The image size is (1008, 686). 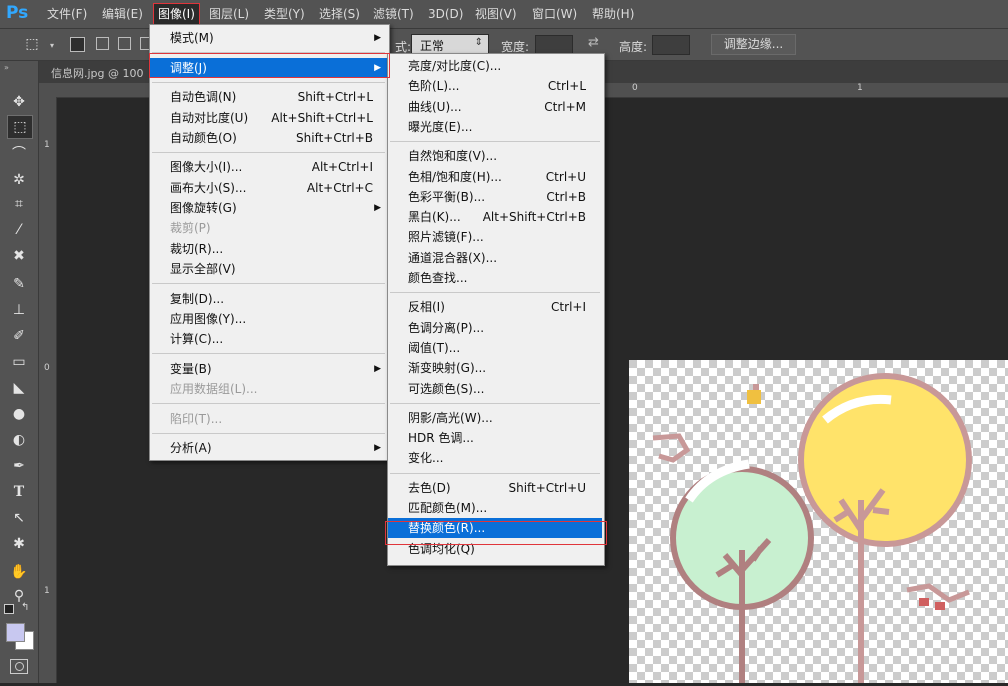 I want to click on blur-icon: ●, so click(x=19, y=414).